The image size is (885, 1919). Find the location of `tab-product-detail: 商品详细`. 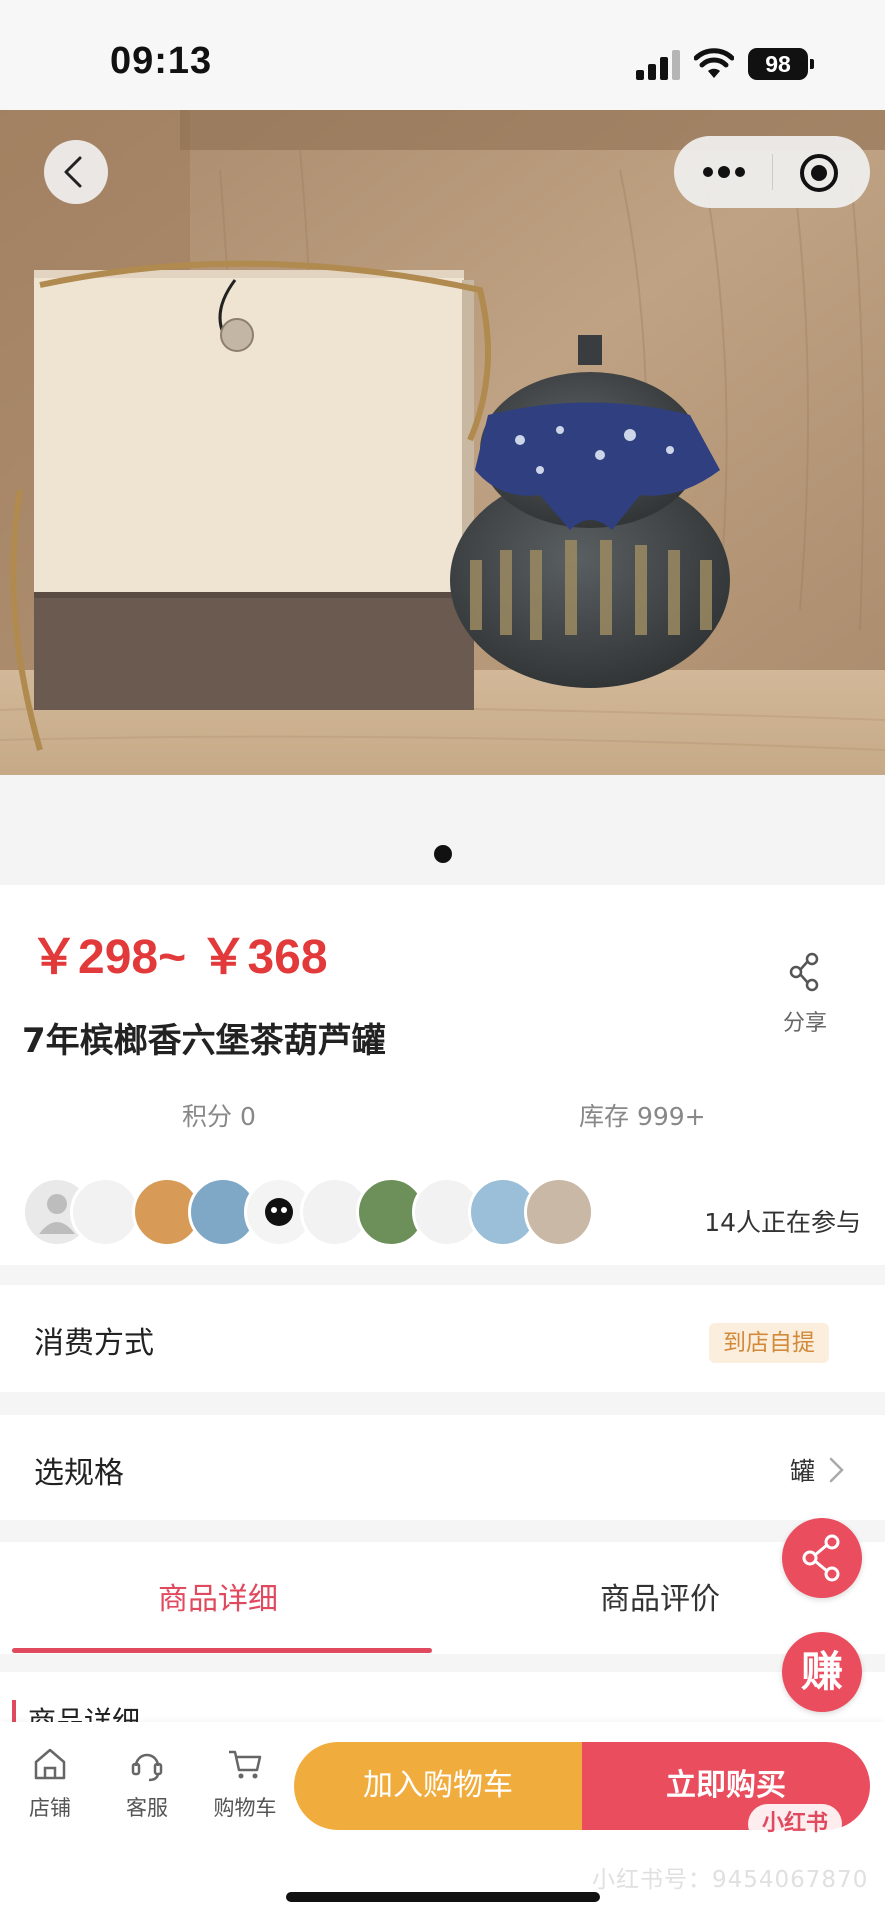

tab-product-detail: 商品详细 is located at coordinates (218, 1596).